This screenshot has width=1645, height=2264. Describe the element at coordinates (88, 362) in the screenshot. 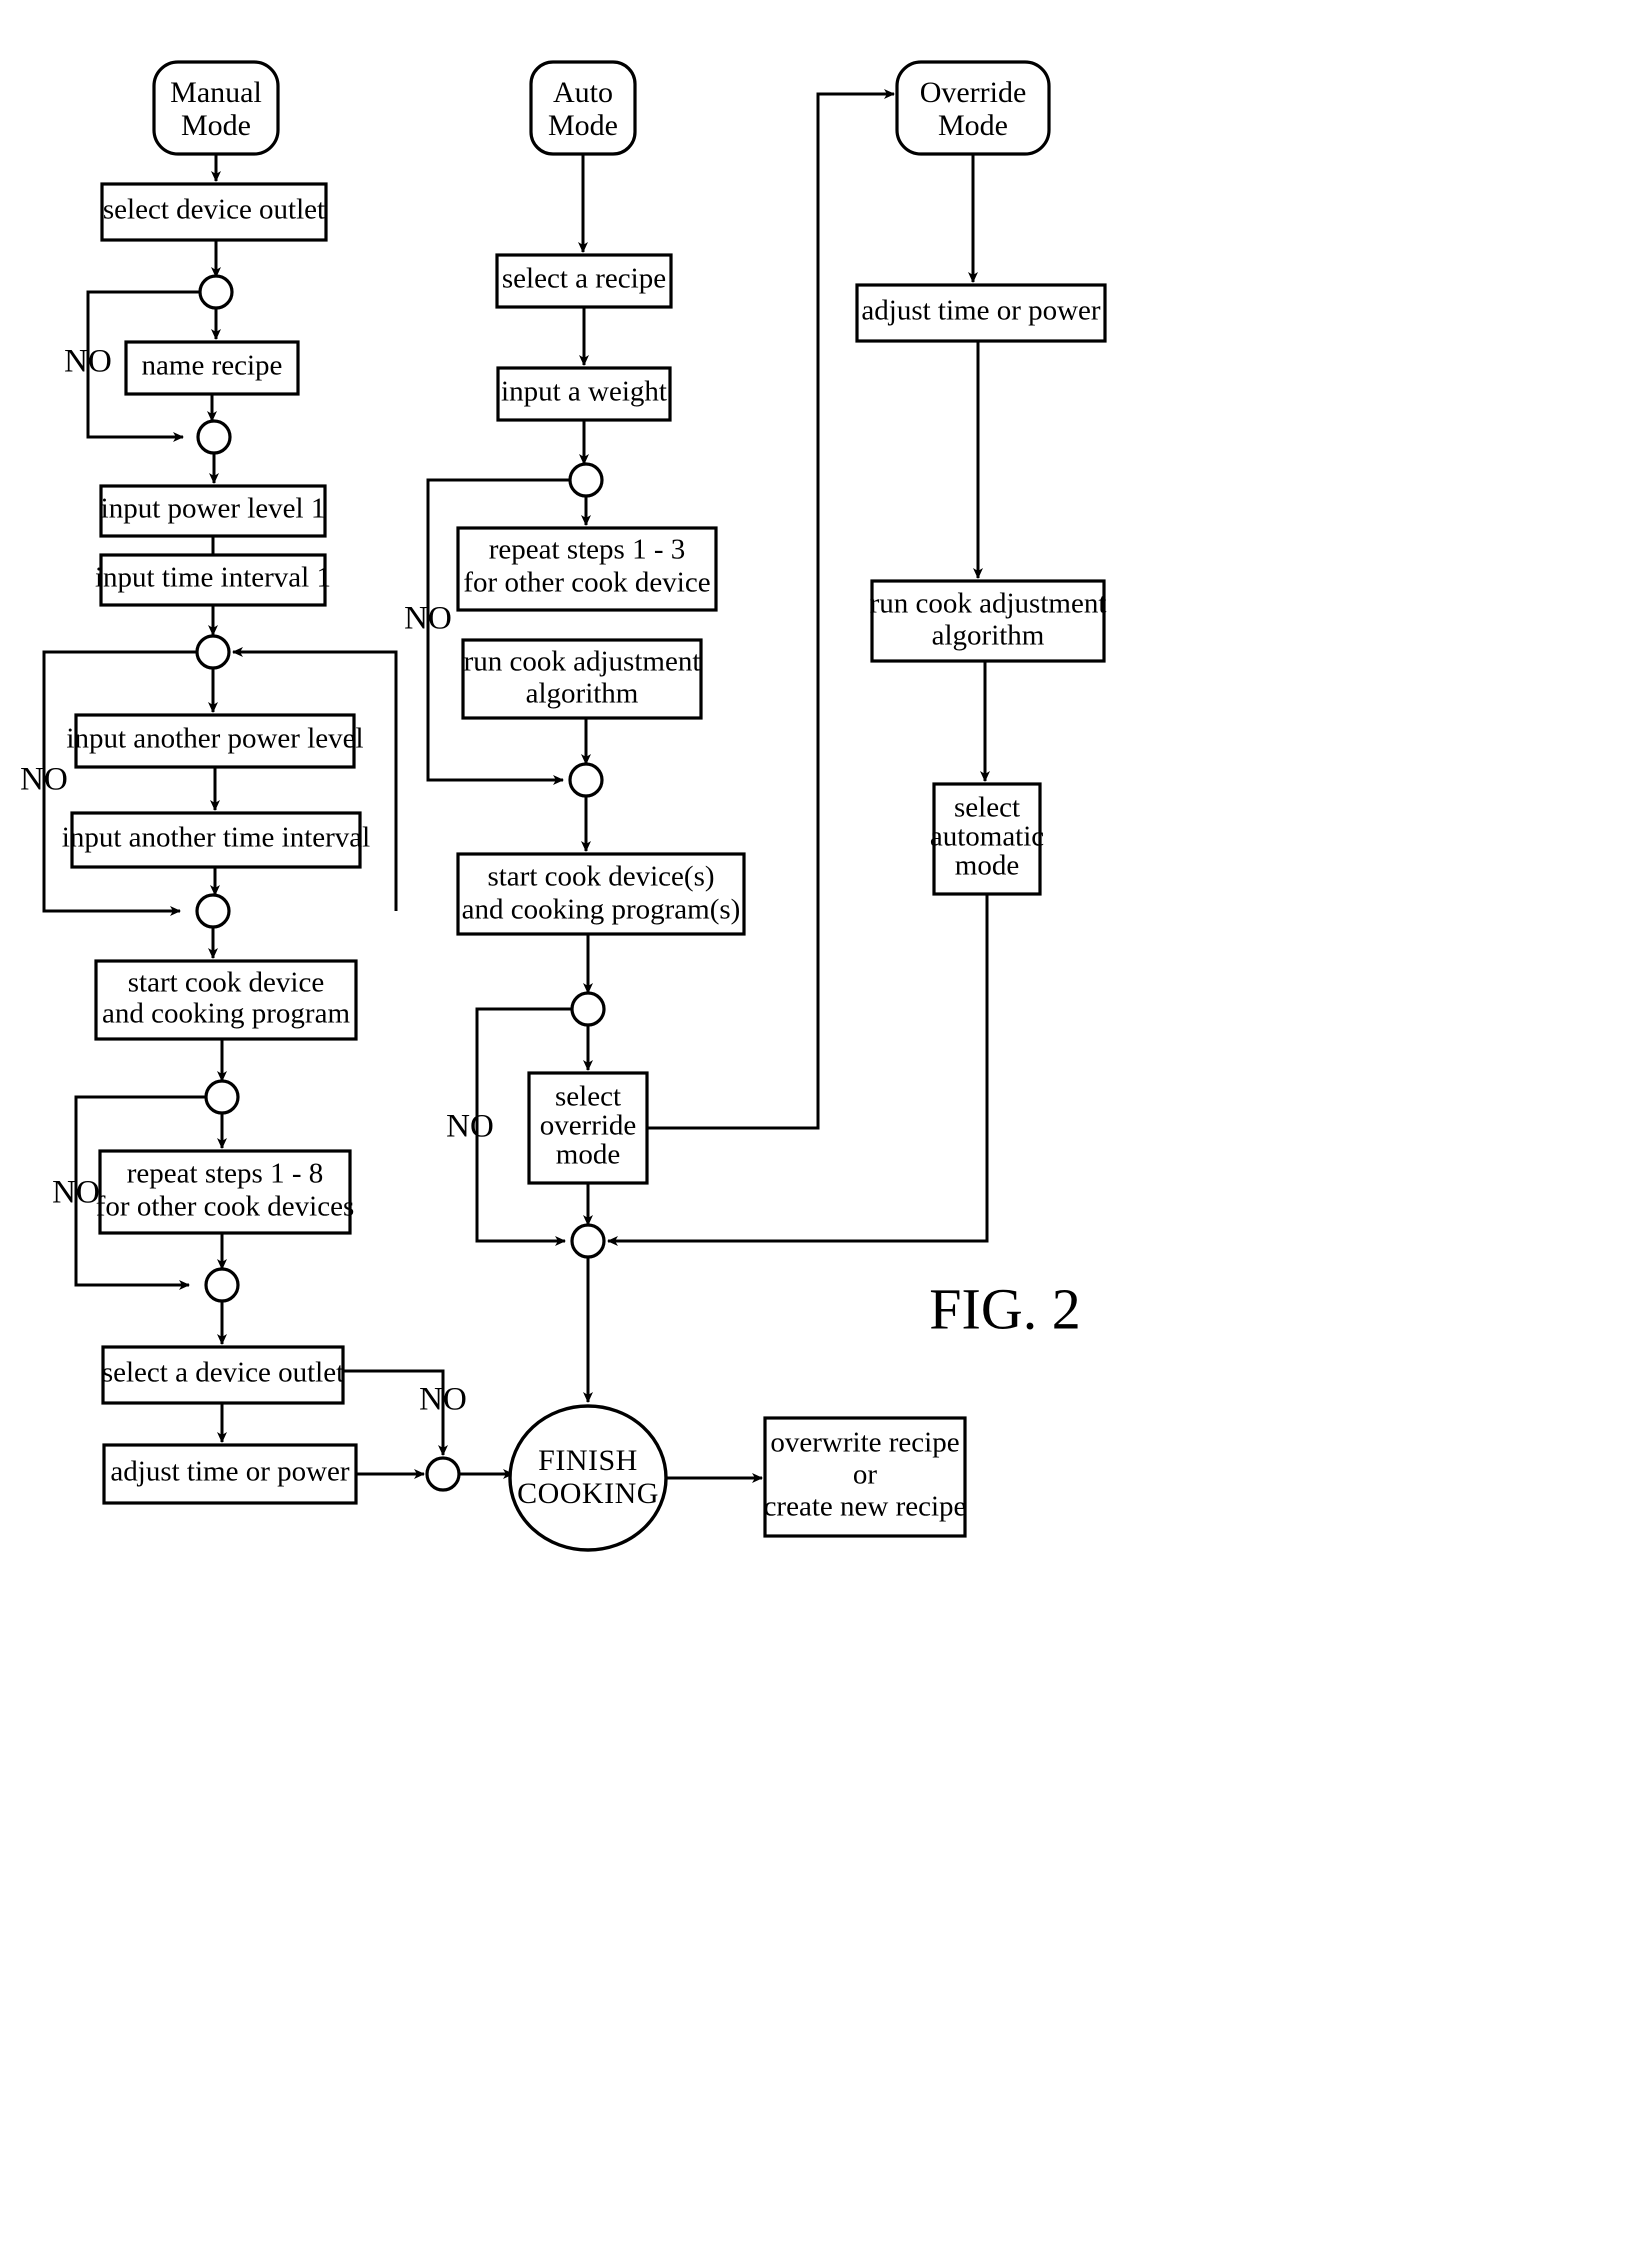

I see `label-manual-no-1: NO` at that location.